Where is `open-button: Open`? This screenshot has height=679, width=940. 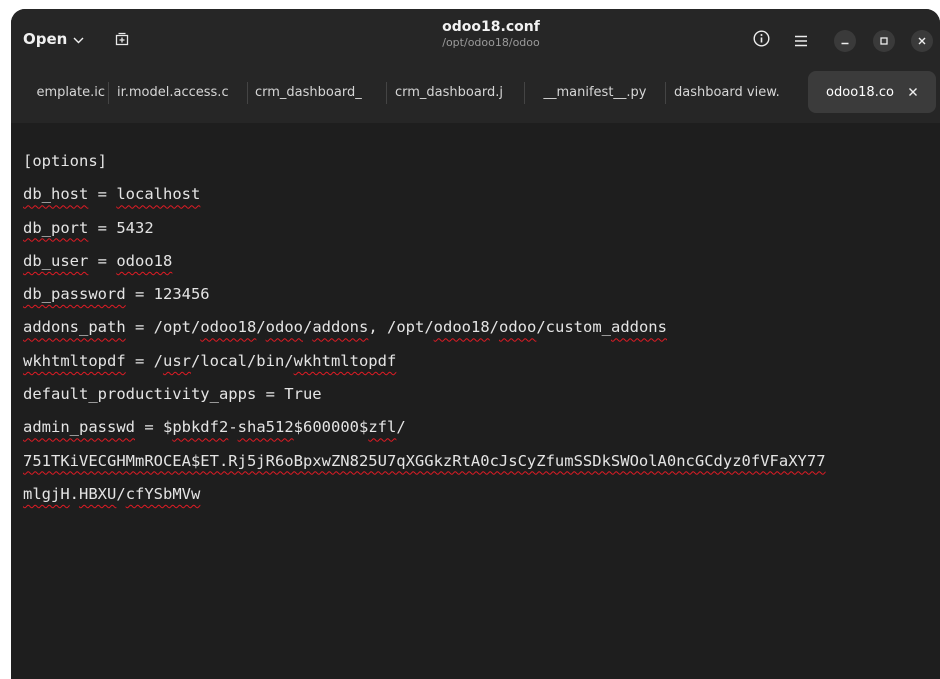 open-button: Open is located at coordinates (53, 39).